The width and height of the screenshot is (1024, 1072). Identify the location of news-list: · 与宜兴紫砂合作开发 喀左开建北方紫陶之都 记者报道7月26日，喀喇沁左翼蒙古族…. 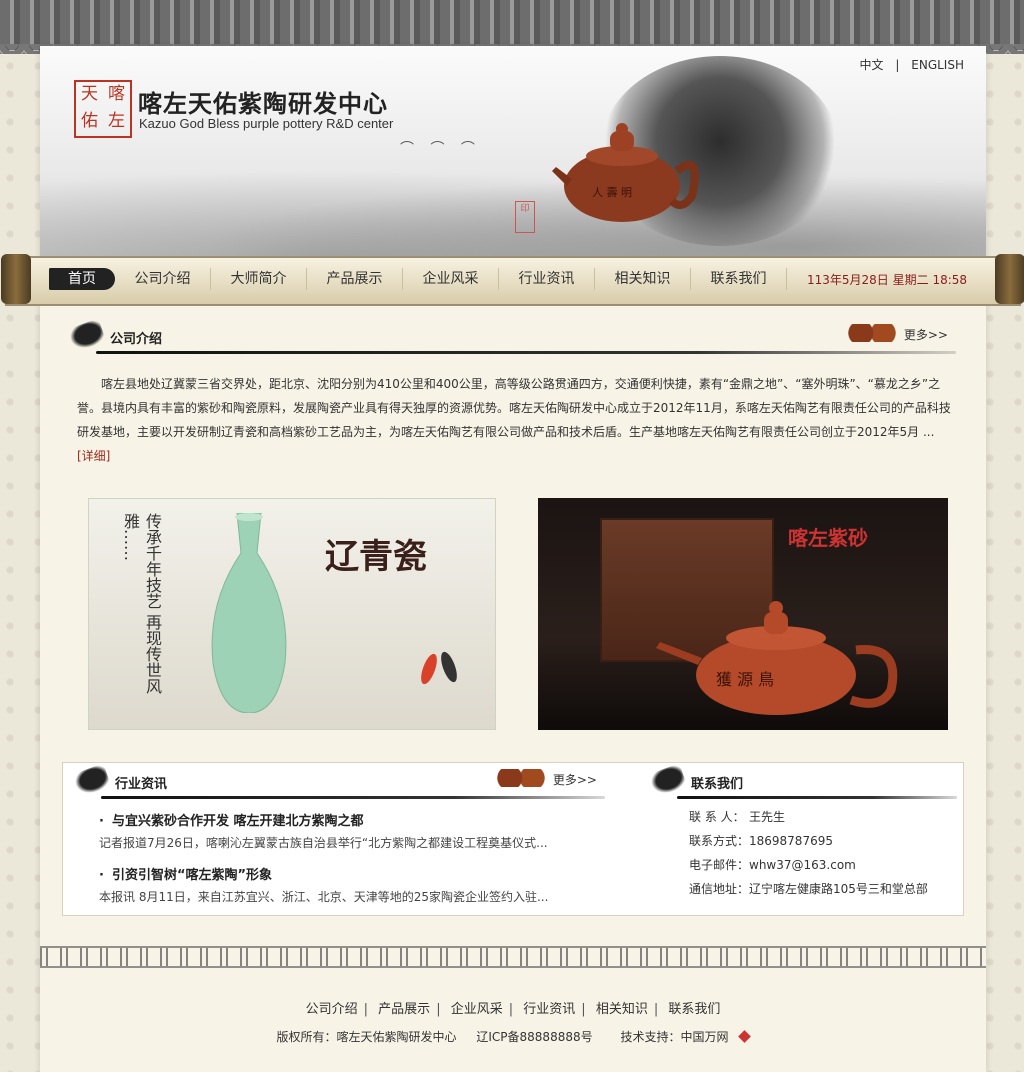
(354, 865).